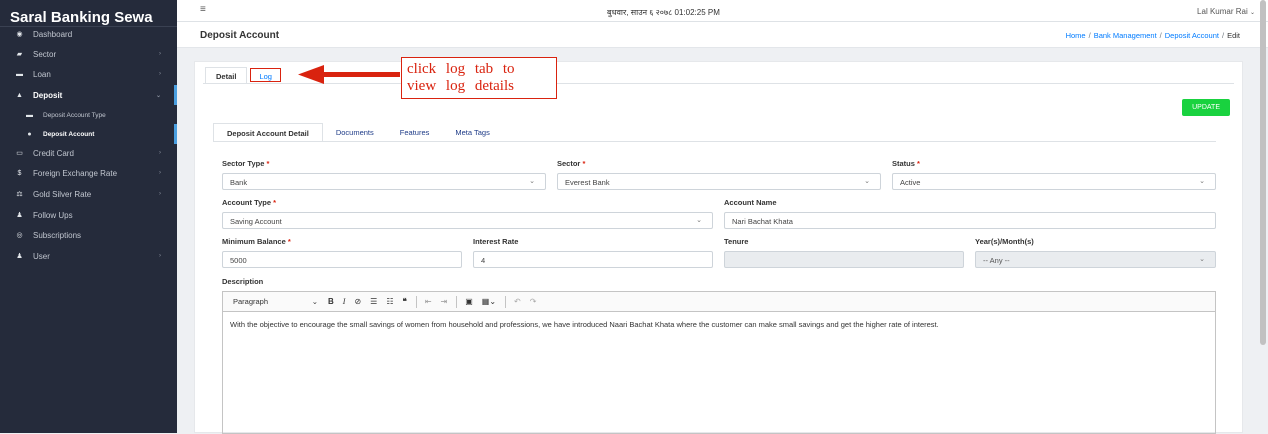  Describe the element at coordinates (268, 132) in the screenshot. I see `tab-deposit-account-detail: Deposit Account Detail` at that location.